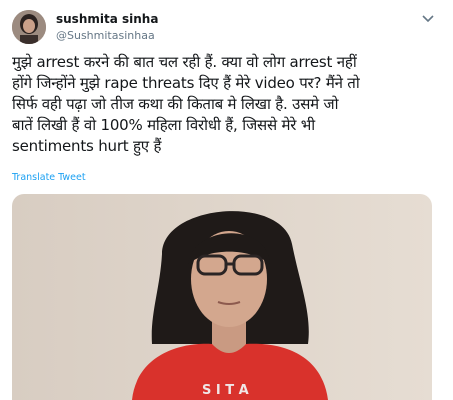  Describe the element at coordinates (105, 35) in the screenshot. I see `author-handle: @Sushmitasinhaa` at that location.